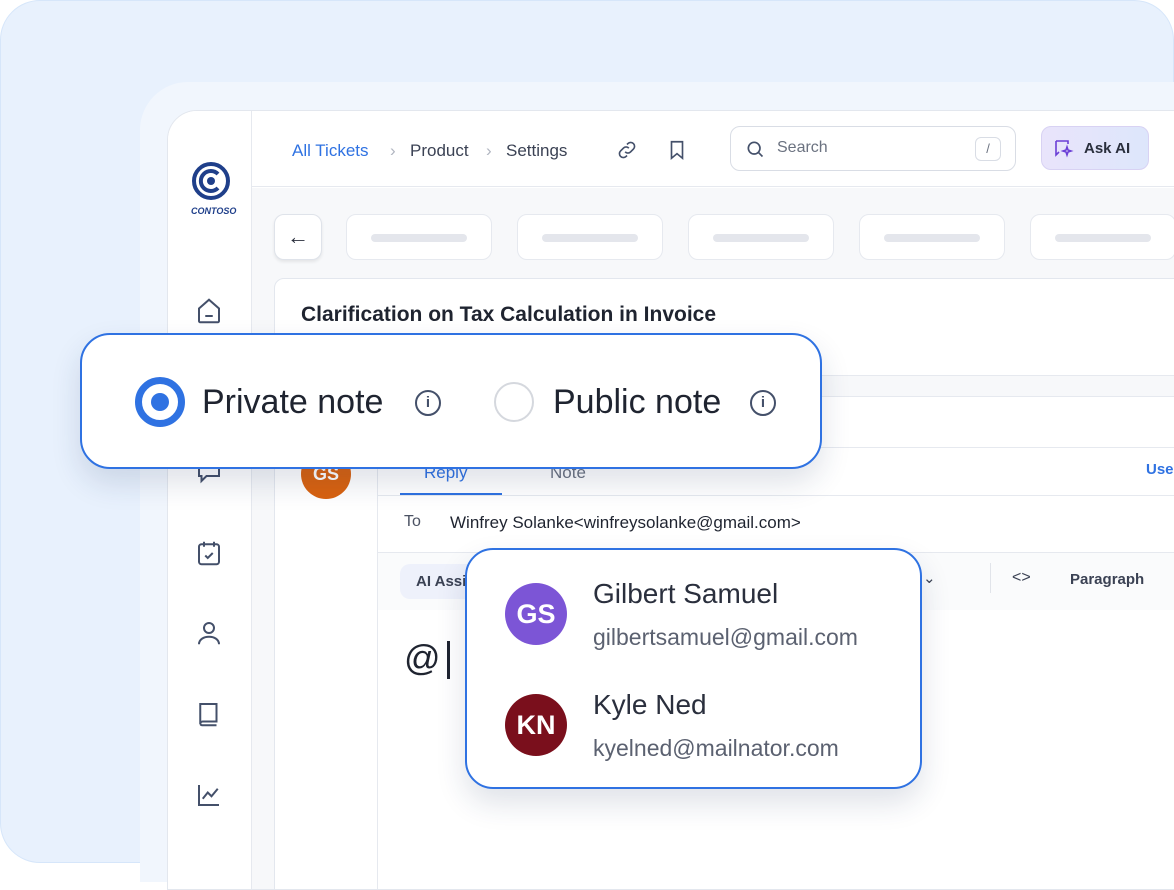 Image resolution: width=1174 pixels, height=890 pixels. Describe the element at coordinates (210, 500) in the screenshot. I see `sidebar: CONTOSO` at that location.